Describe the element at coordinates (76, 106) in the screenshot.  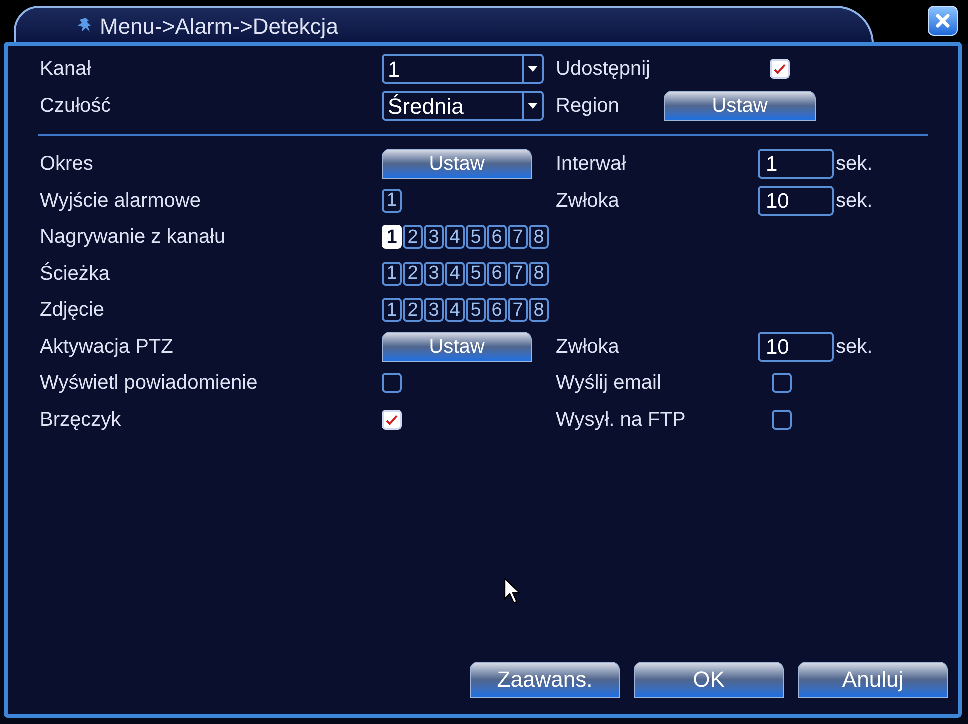
I see `field-label: Czułość` at that location.